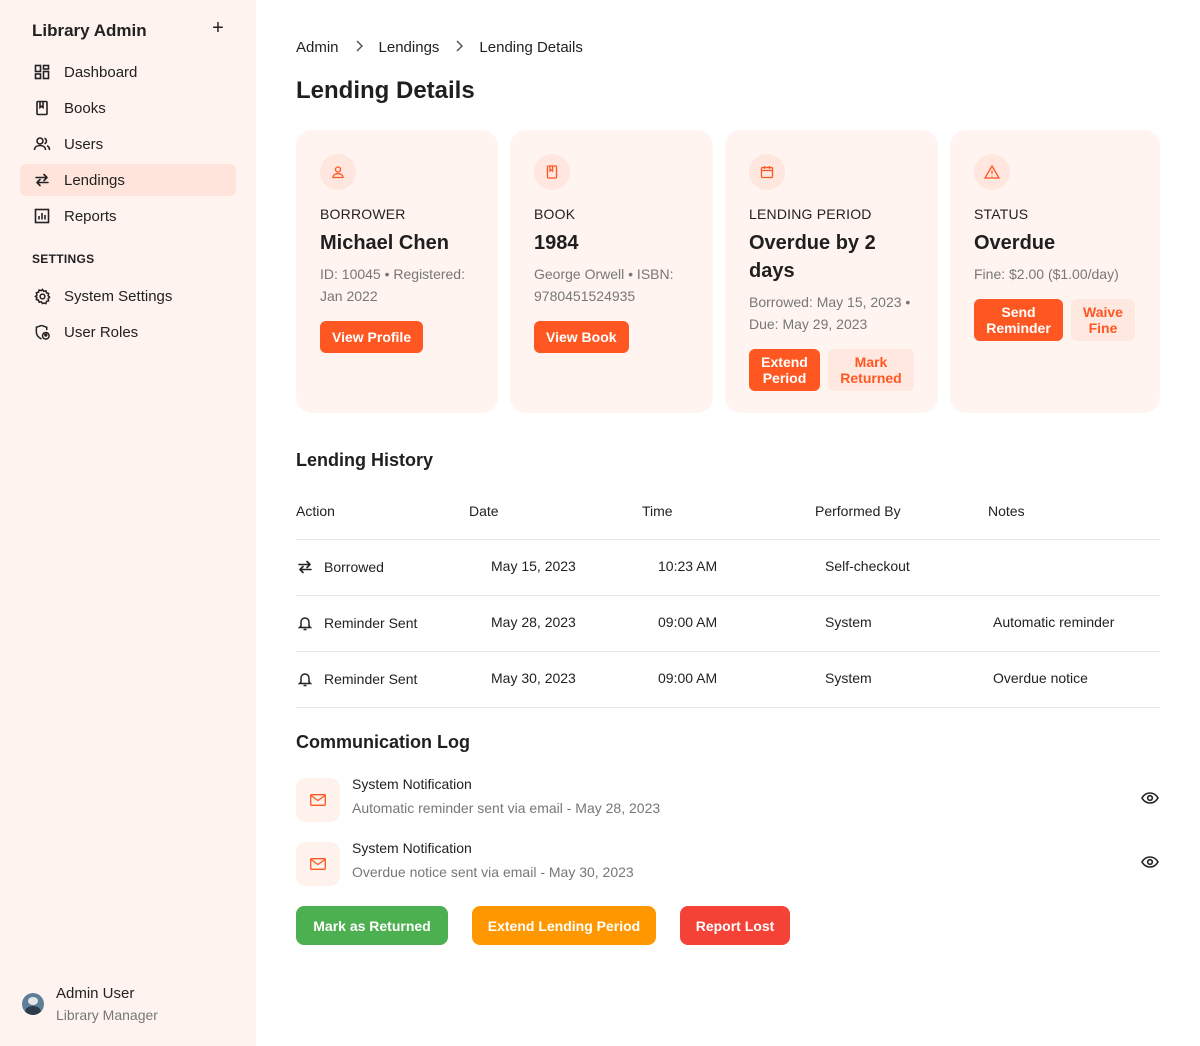  Describe the element at coordinates (63, 259) in the screenshot. I see `settings-section-label: SETTINGS` at that location.